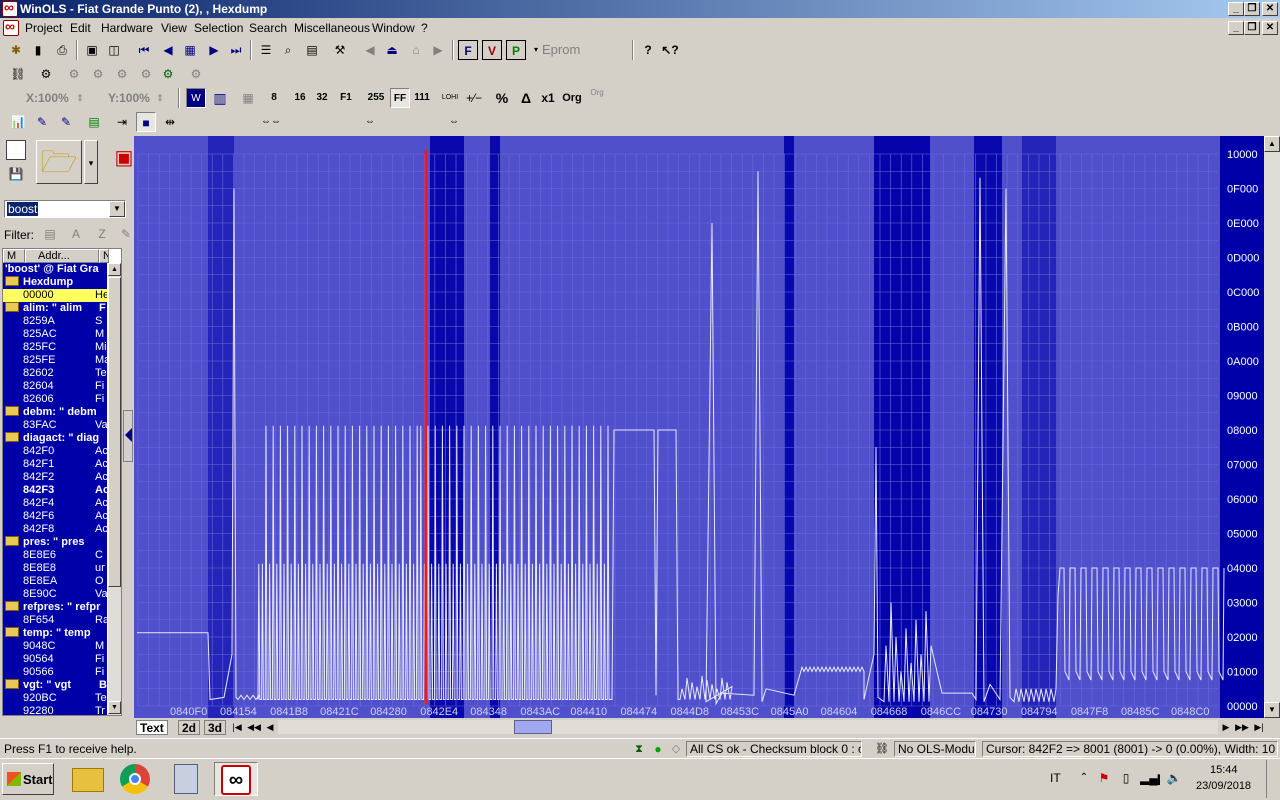  I want to click on tree-item: 8F654 Ra, so click(55, 620).